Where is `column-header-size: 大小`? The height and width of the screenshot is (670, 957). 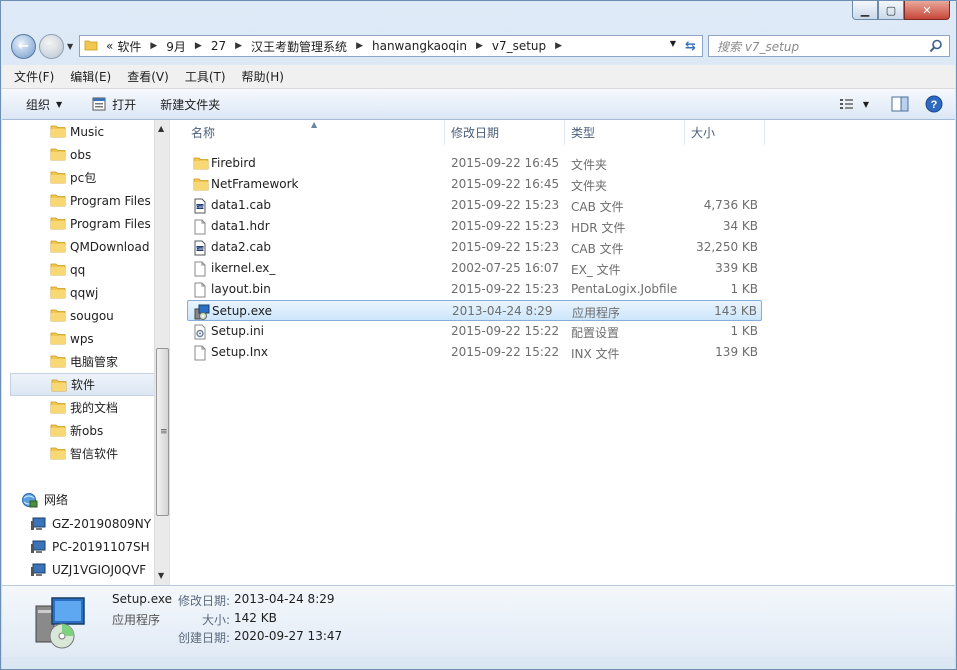 column-header-size: 大小 is located at coordinates (725, 132).